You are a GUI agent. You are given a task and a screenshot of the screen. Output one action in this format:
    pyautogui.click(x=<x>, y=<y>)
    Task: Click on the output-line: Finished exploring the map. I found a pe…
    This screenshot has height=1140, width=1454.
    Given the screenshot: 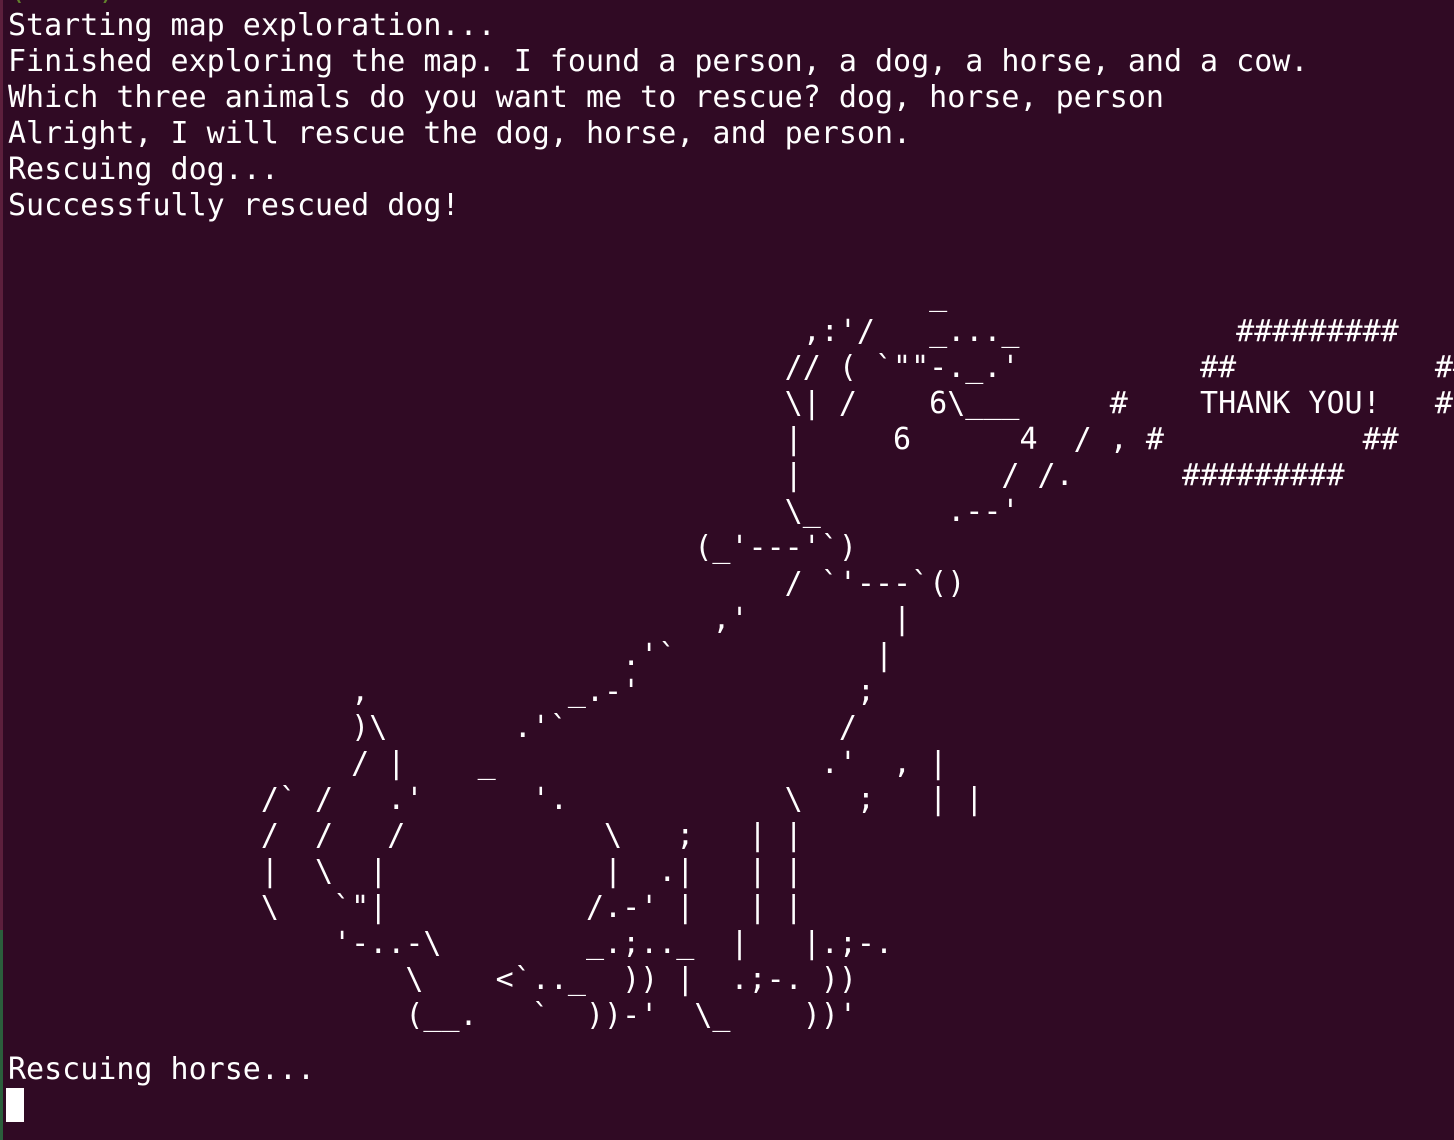 What is the action you would take?
    pyautogui.click(x=658, y=61)
    